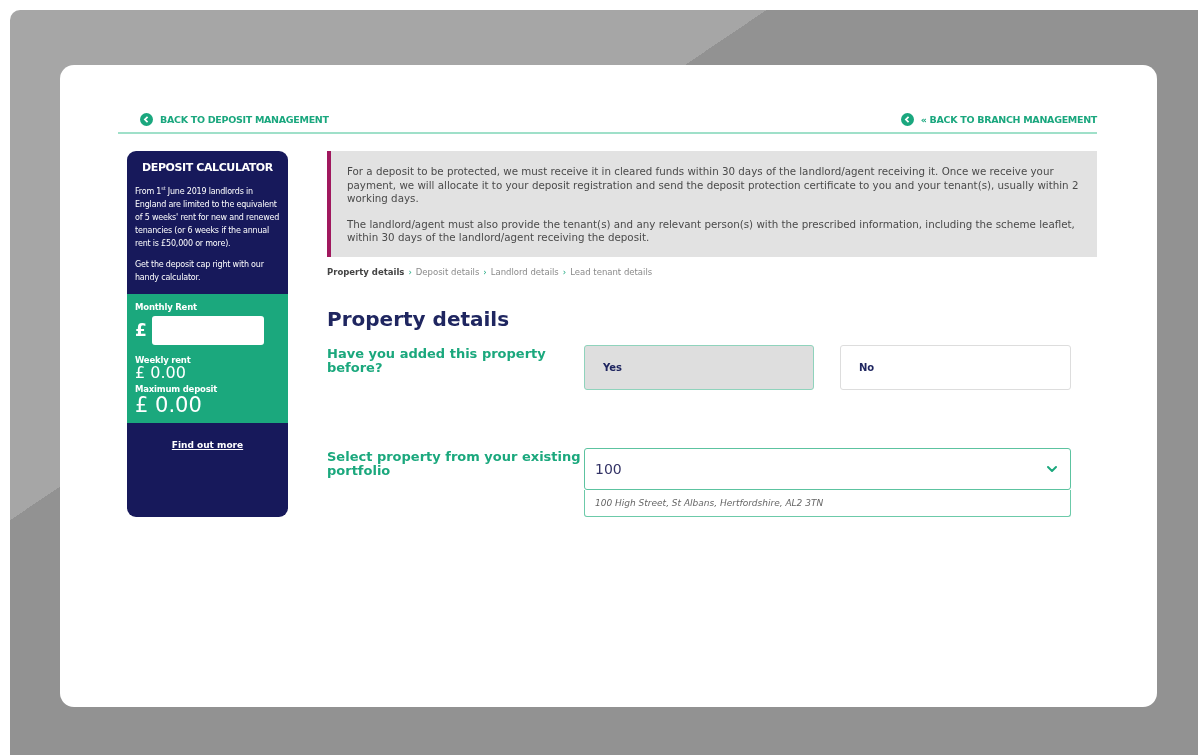  I want to click on calculator-title: DEPOSIT CALCULATOR, so click(207, 167).